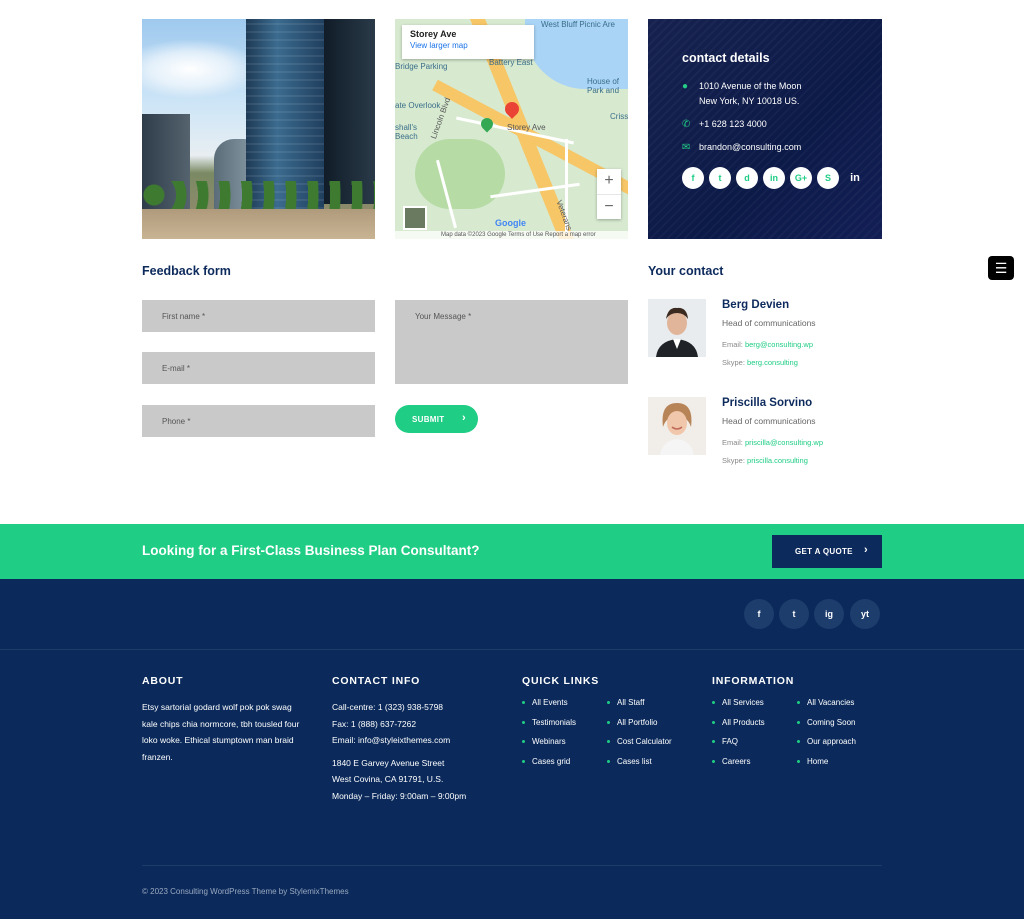 The height and width of the screenshot is (919, 1024). Describe the element at coordinates (512, 865) in the screenshot. I see `footer-bottom-divider` at that location.